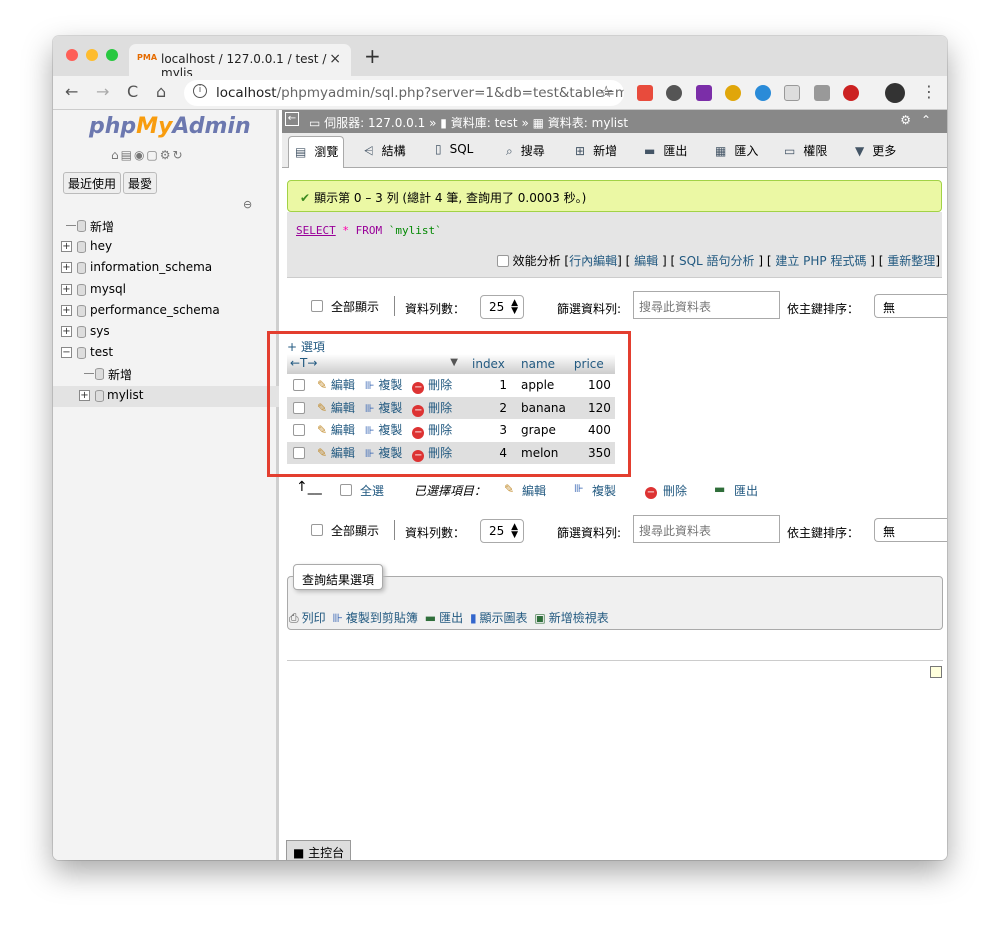 This screenshot has width=1000, height=930. What do you see at coordinates (736, 150) in the screenshot?
I see `tab-6: ▦ 匯入` at bounding box center [736, 150].